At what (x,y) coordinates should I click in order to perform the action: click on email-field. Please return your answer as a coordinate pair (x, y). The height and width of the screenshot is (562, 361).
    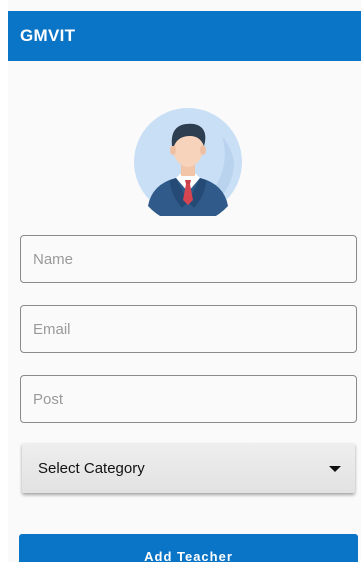
    Looking at the image, I should click on (188, 329).